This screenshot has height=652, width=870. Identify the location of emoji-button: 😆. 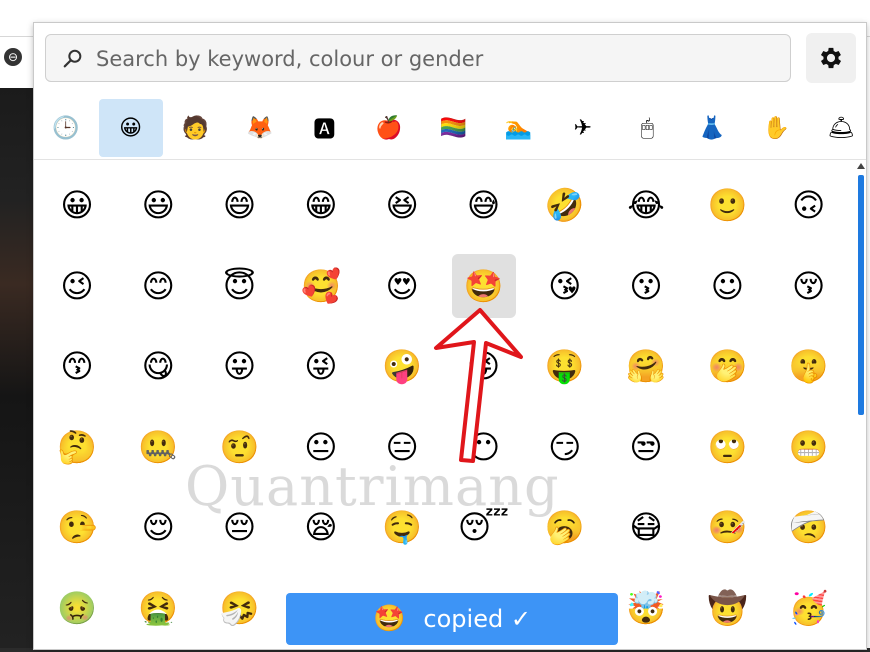
(402, 205).